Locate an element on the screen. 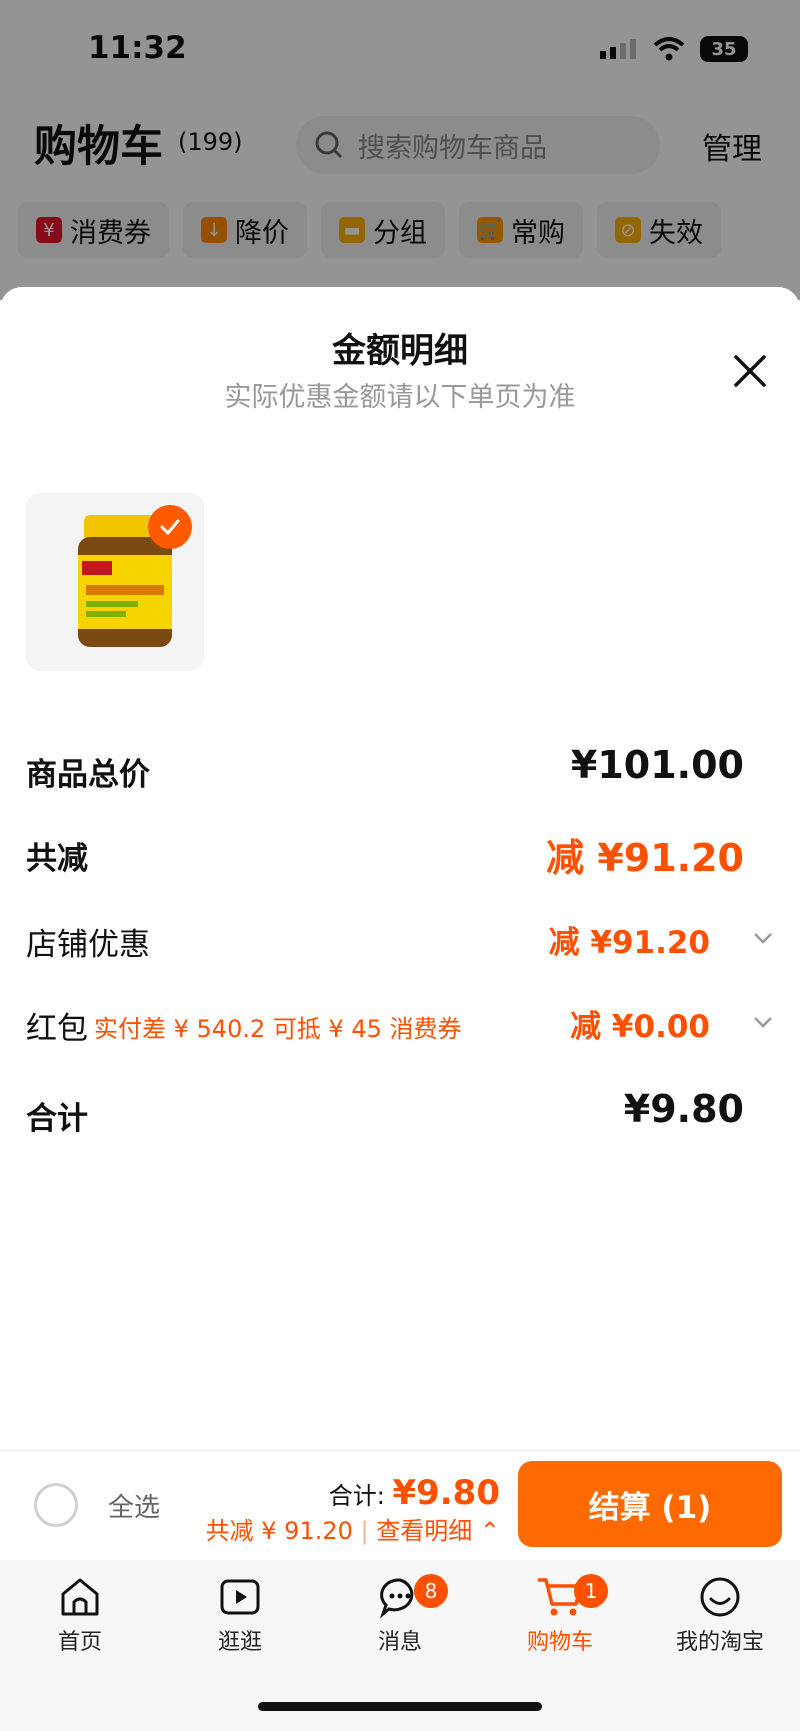 The image size is (800, 1731). tab-bar: 首页 逛逛 消息 8 购物车 1 我的淘宝 is located at coordinates (400, 1645).